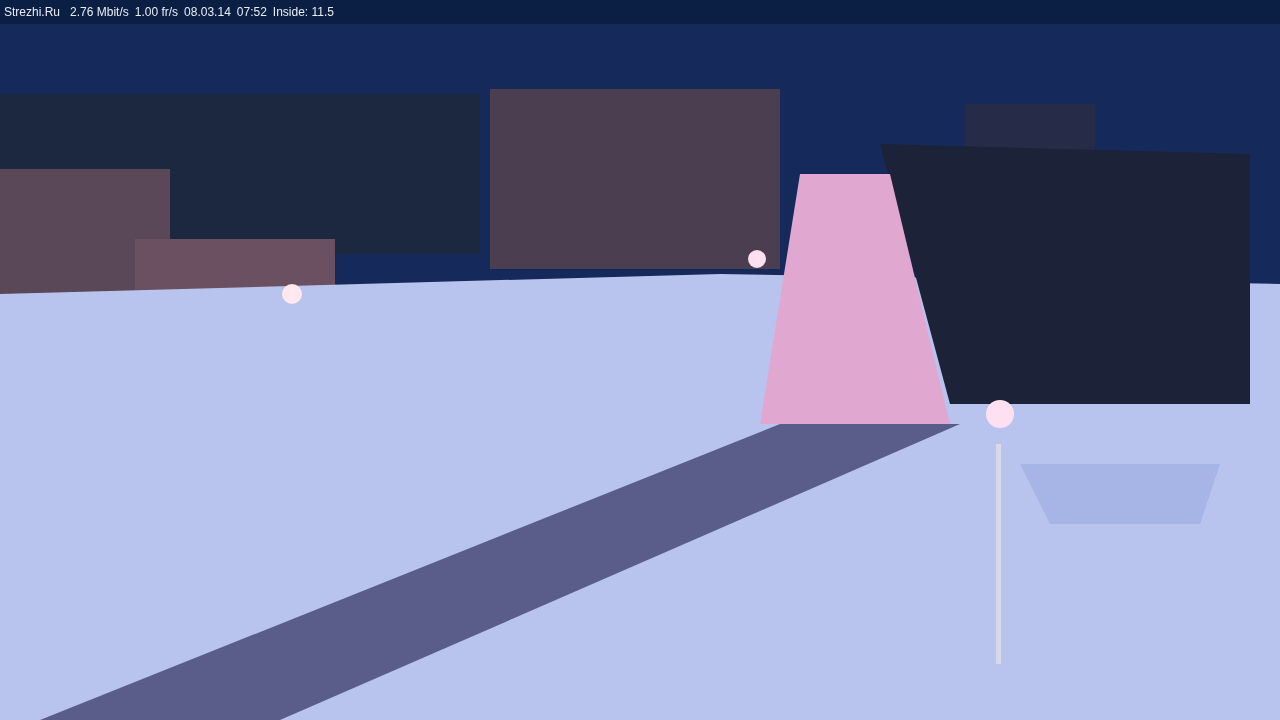 Image resolution: width=1280 pixels, height=720 pixels. I want to click on site-name: Strezhi.Ru, so click(32, 12).